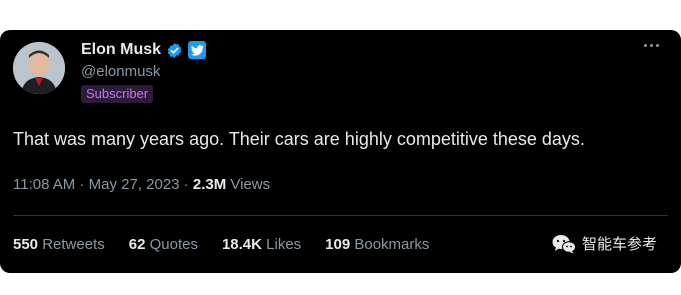  What do you see at coordinates (338, 244) in the screenshot?
I see `bookmarks-count: 109` at bounding box center [338, 244].